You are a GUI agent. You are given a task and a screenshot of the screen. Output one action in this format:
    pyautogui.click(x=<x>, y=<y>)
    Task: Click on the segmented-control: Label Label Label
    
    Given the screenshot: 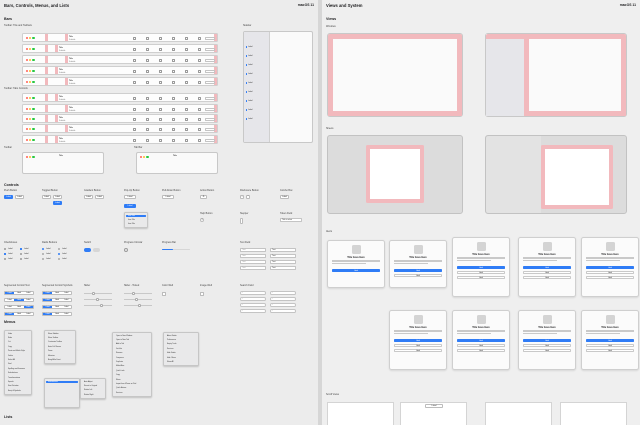 What is the action you would take?
    pyautogui.click(x=19, y=300)
    